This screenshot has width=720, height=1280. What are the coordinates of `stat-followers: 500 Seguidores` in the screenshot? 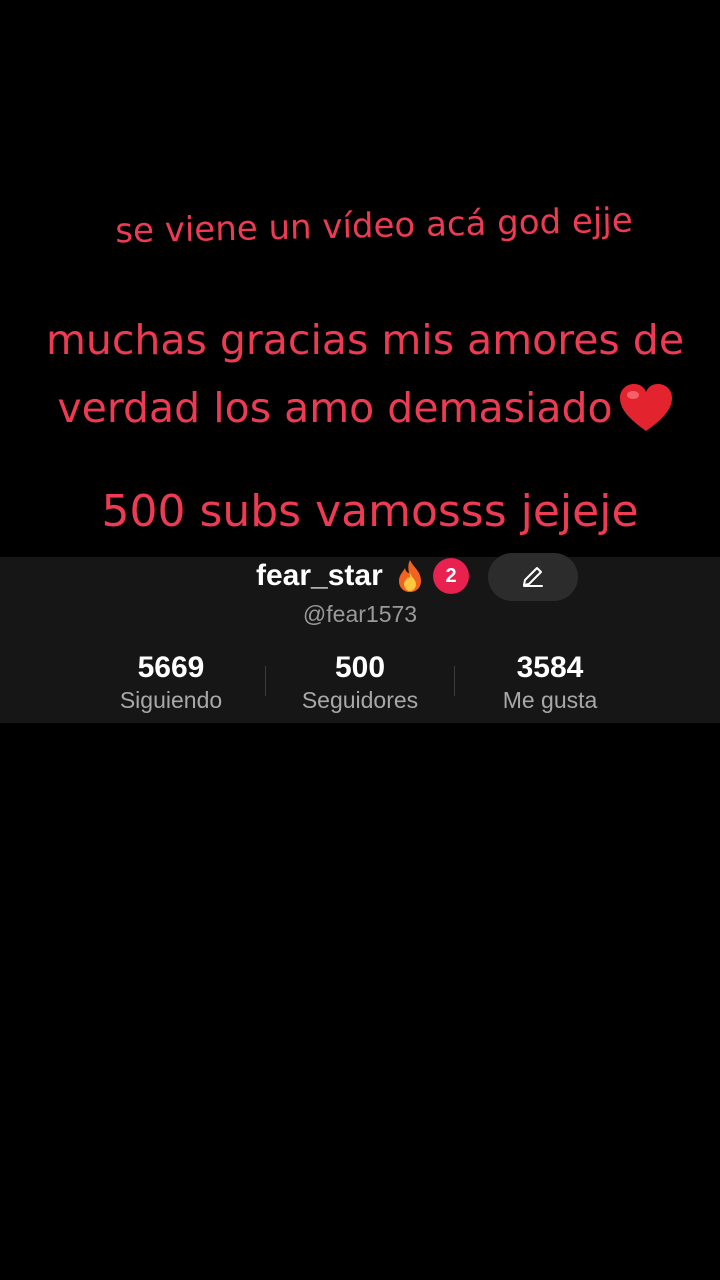 It's located at (360, 683).